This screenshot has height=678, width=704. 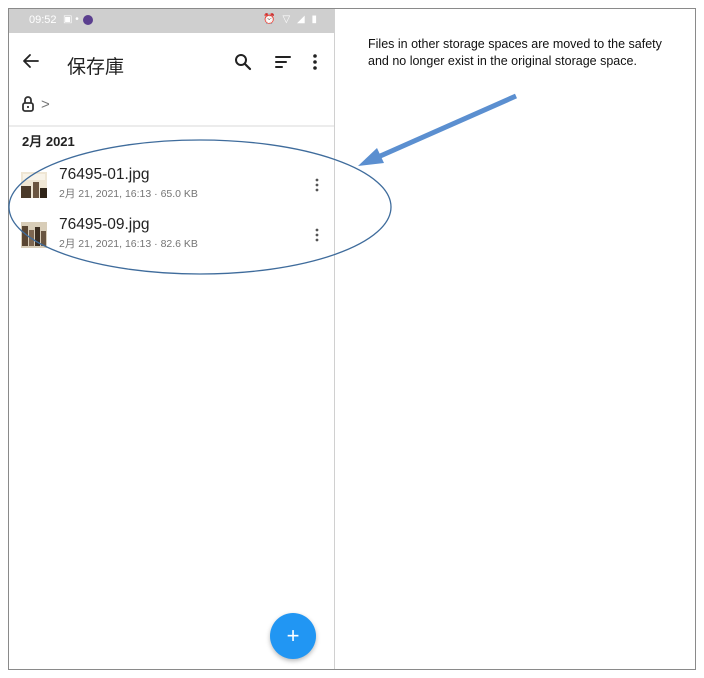 What do you see at coordinates (171, 61) in the screenshot?
I see `app-toolbar: 保存庫` at bounding box center [171, 61].